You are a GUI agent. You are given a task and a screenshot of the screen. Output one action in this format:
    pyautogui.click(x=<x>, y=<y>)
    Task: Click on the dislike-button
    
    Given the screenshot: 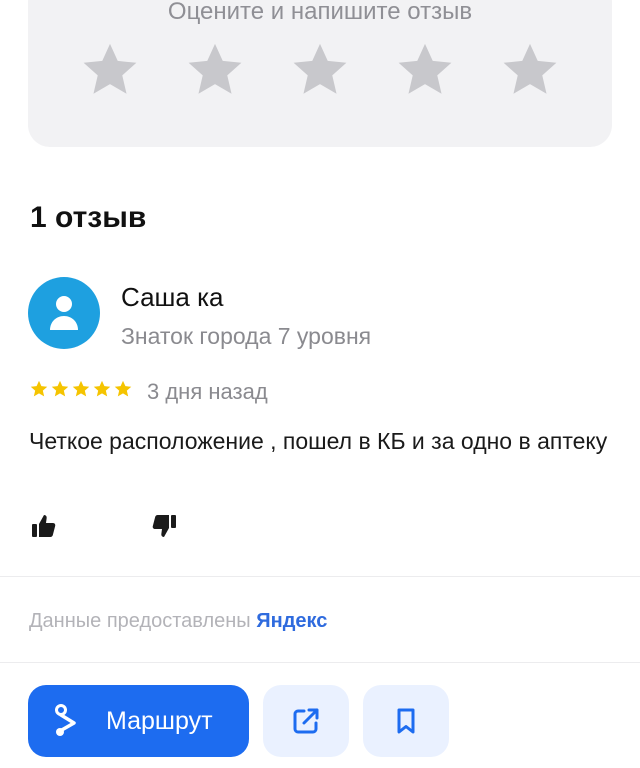 What is the action you would take?
    pyautogui.click(x=164, y=526)
    